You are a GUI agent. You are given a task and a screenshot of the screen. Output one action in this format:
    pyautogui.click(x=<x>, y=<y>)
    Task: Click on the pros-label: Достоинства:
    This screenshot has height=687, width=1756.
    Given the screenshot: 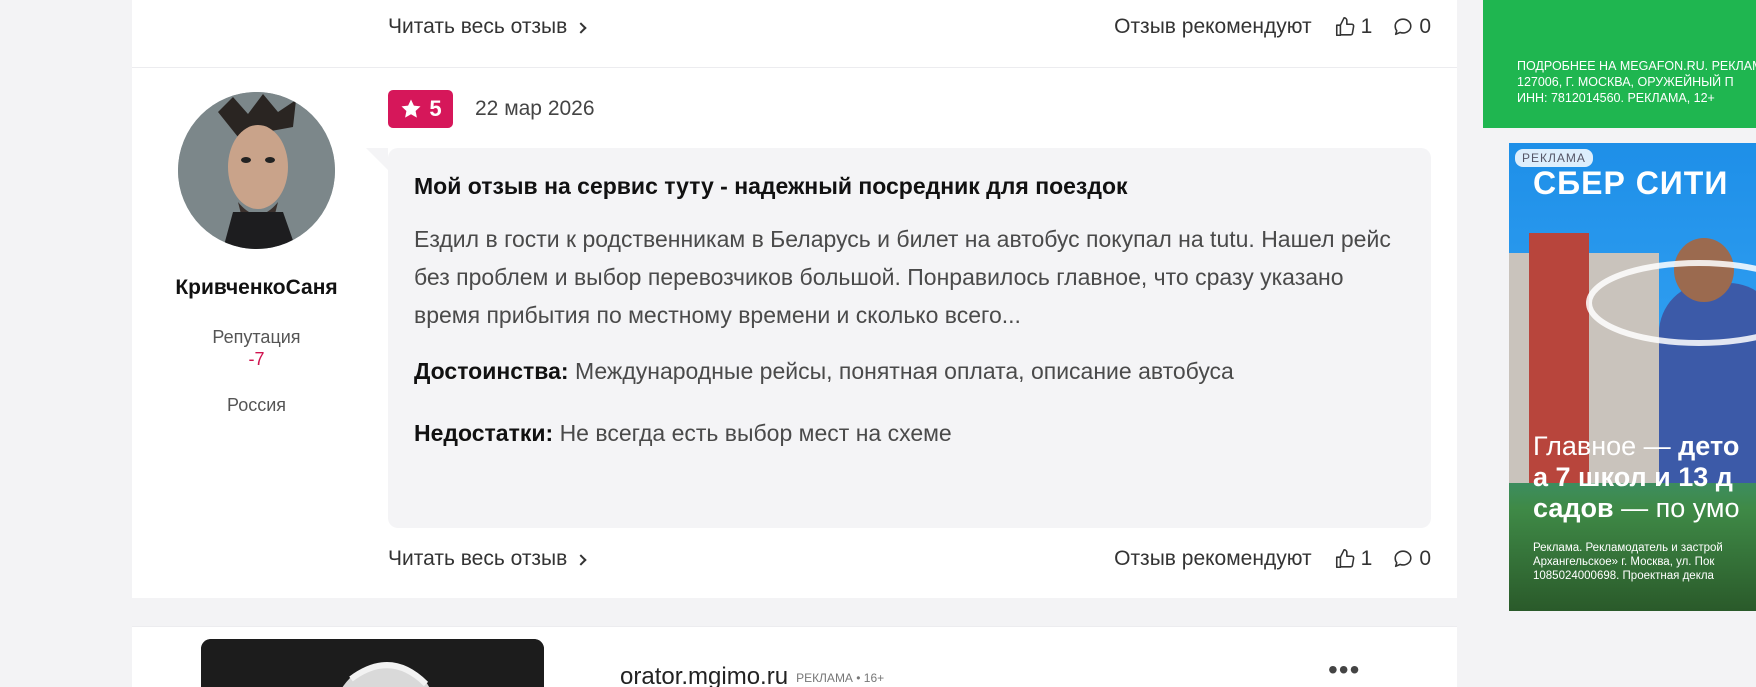 What is the action you would take?
    pyautogui.click(x=491, y=370)
    